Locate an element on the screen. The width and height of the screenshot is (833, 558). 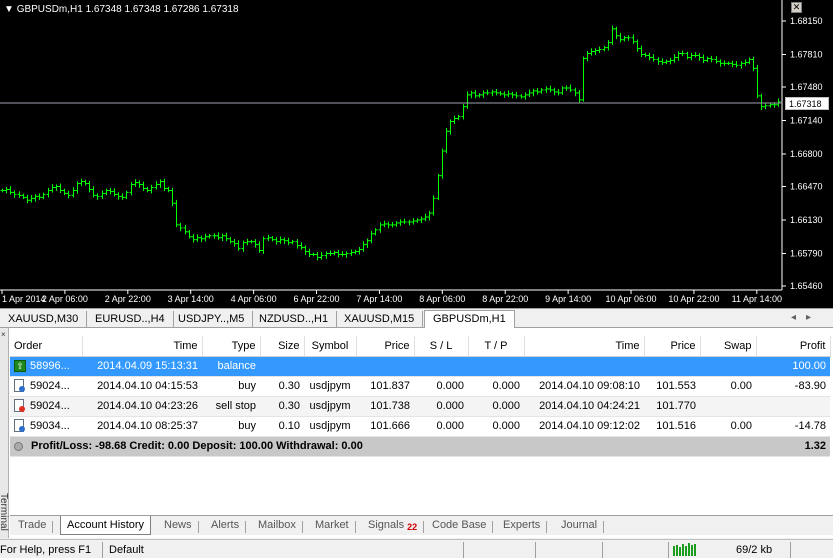
order-cancelled-icon is located at coordinates (20, 406).